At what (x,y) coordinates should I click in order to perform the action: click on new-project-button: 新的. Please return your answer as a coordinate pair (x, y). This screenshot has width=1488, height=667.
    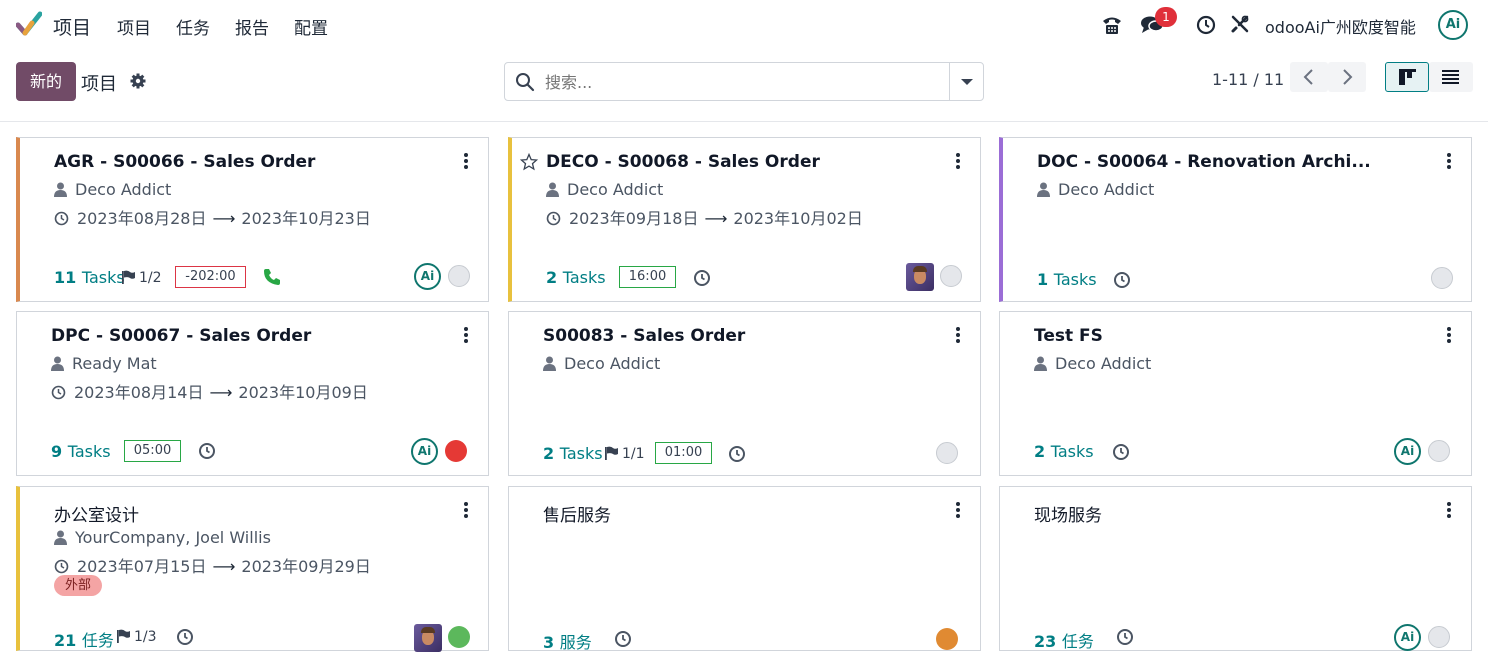
    Looking at the image, I should click on (46, 81).